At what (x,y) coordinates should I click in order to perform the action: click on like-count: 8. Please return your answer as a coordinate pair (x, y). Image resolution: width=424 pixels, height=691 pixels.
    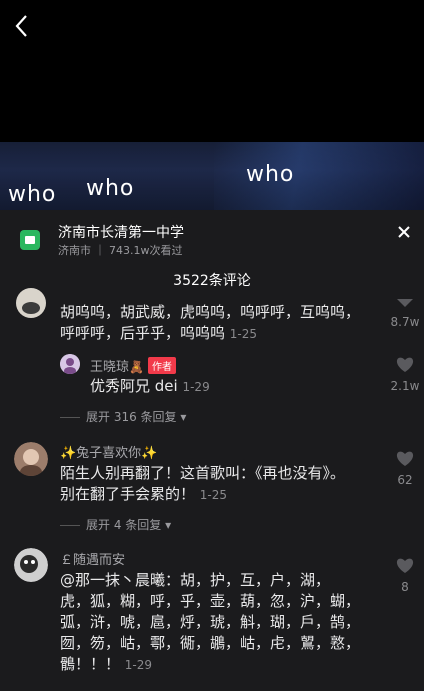
    Looking at the image, I should click on (405, 587).